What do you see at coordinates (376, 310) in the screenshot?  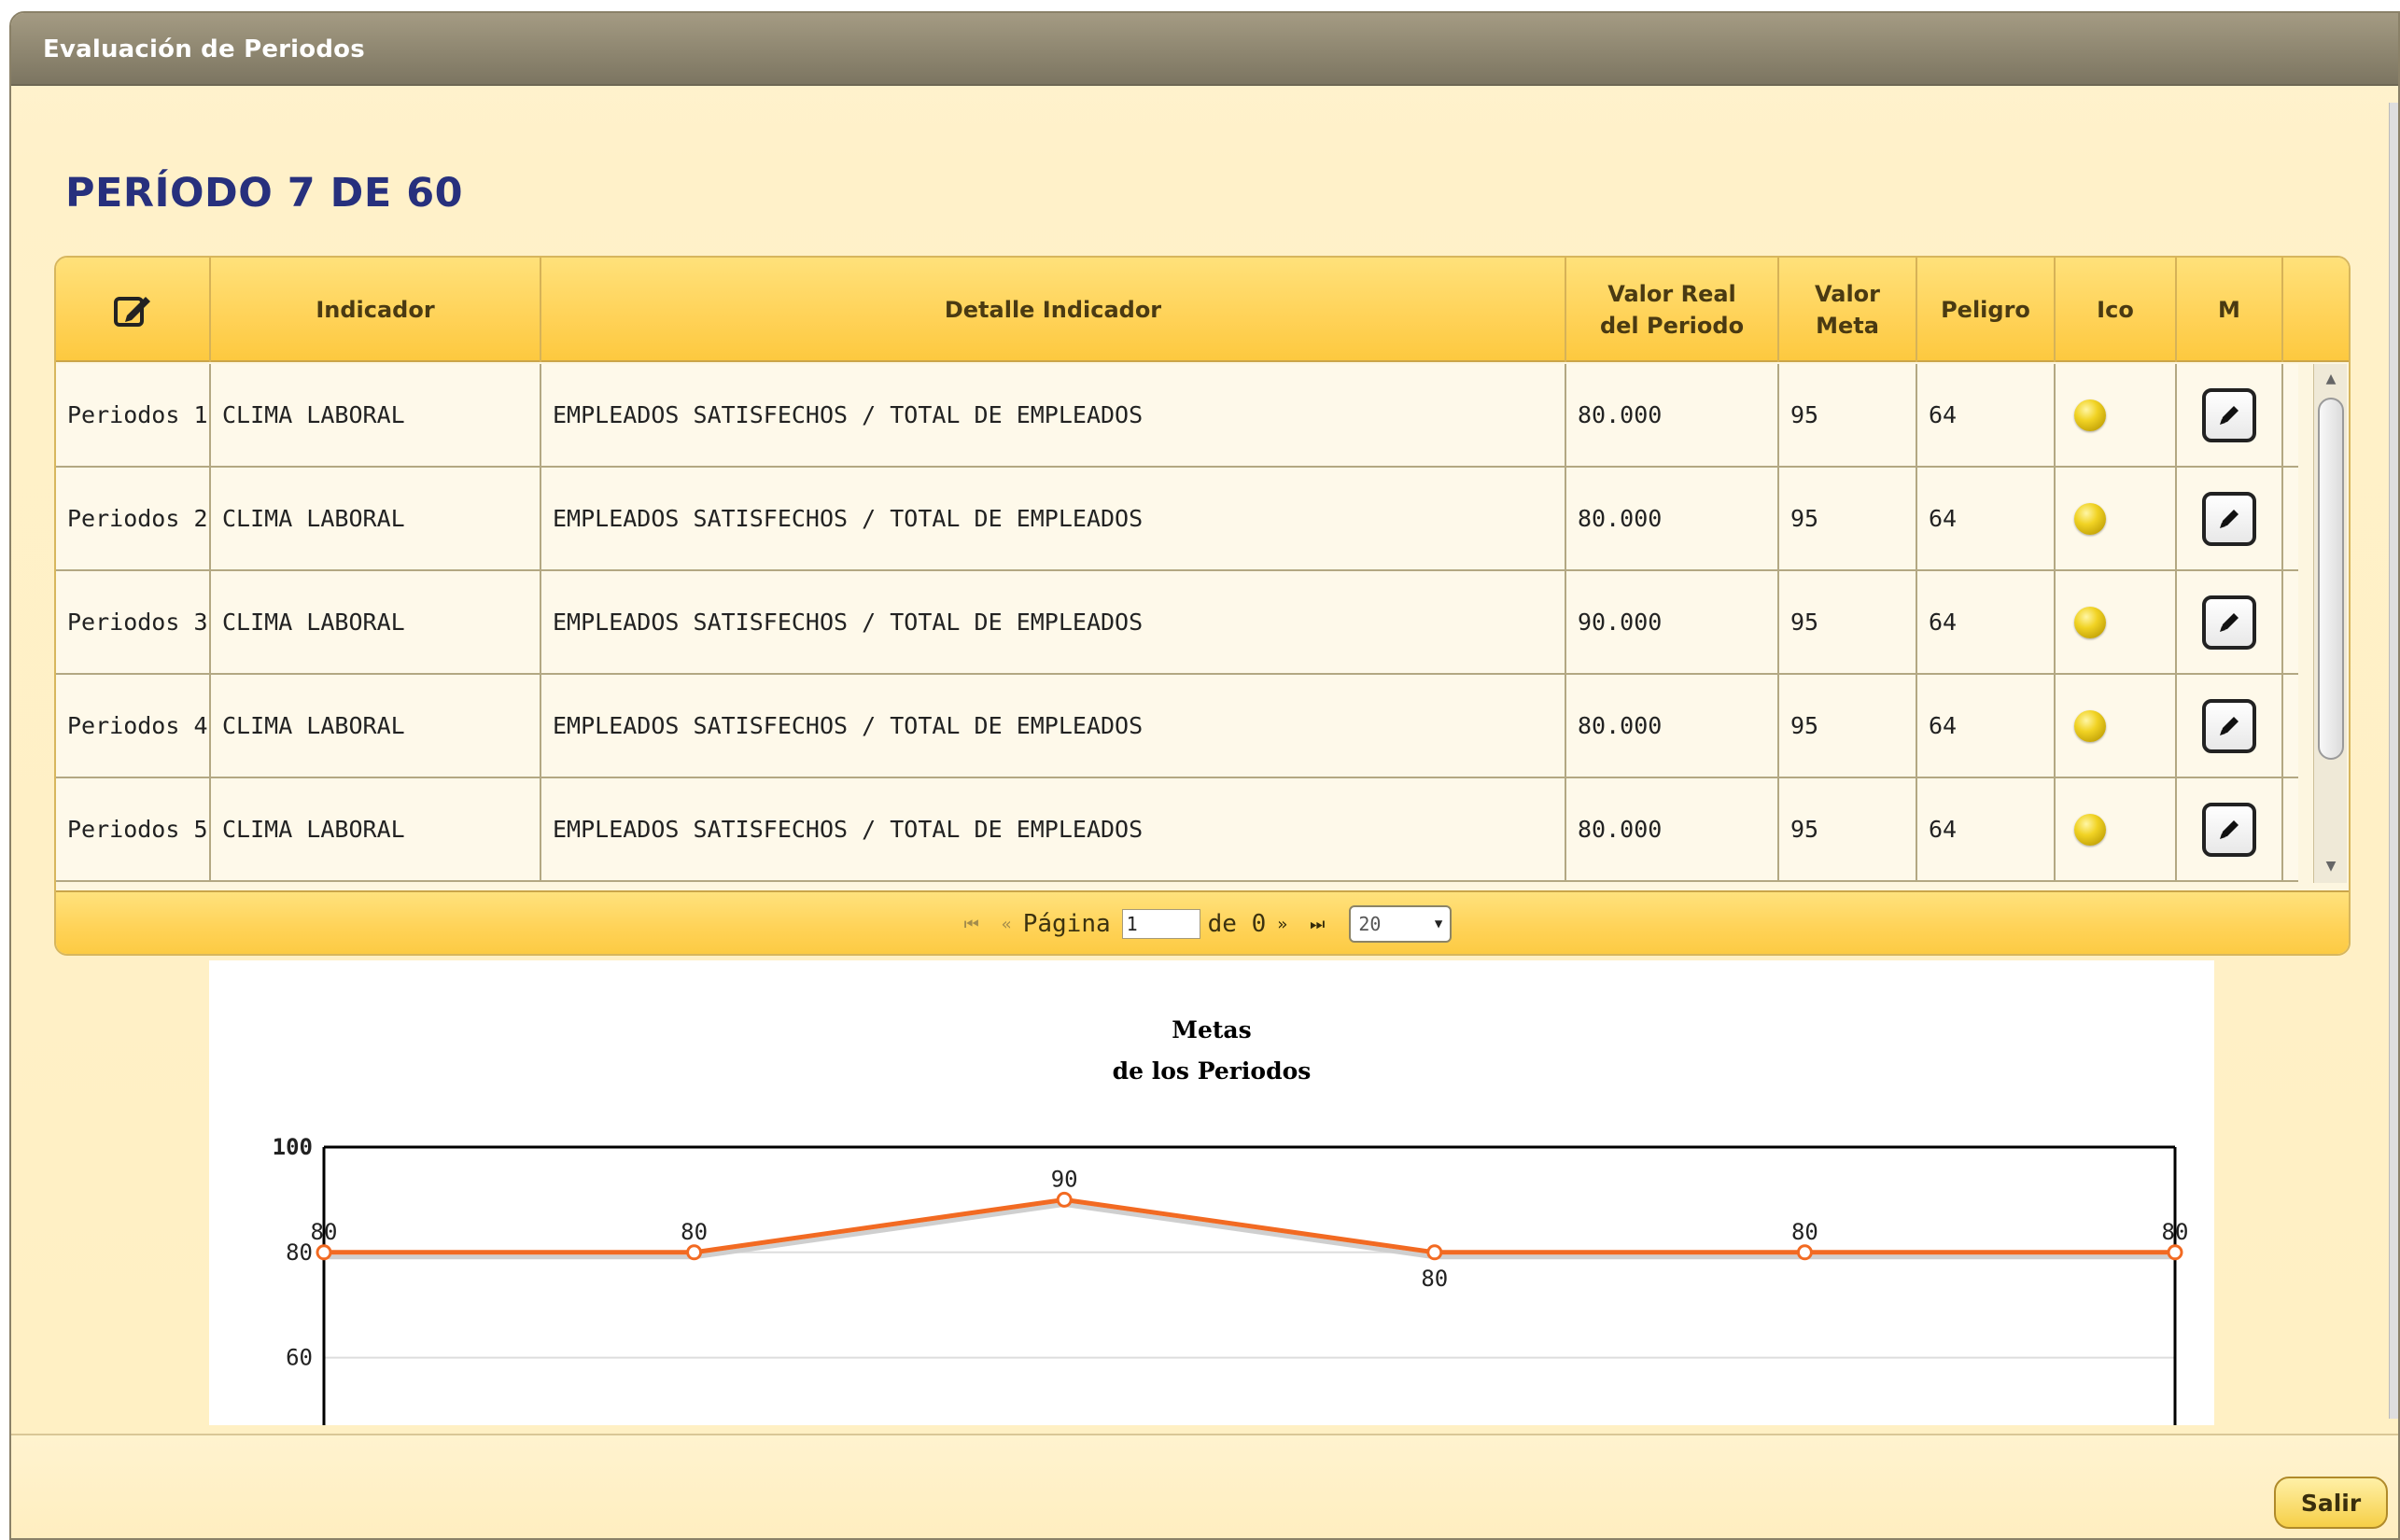 I see `header-indicador: Indicador` at bounding box center [376, 310].